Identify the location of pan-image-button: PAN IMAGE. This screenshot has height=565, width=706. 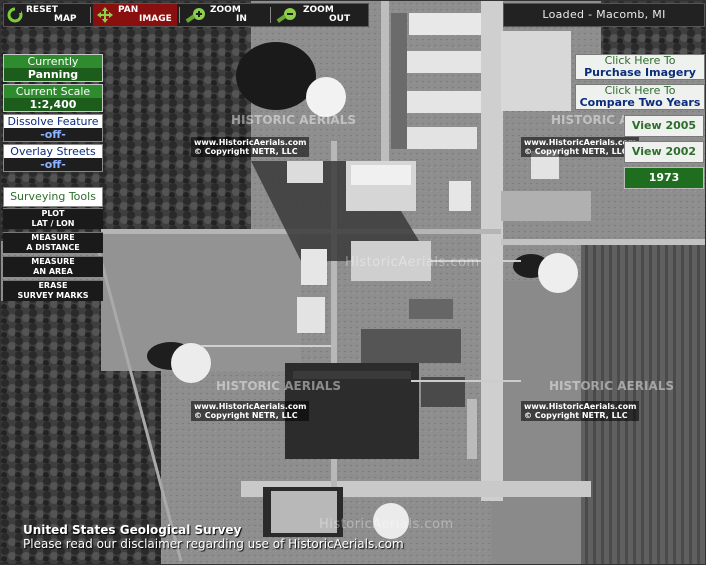
(135, 15).